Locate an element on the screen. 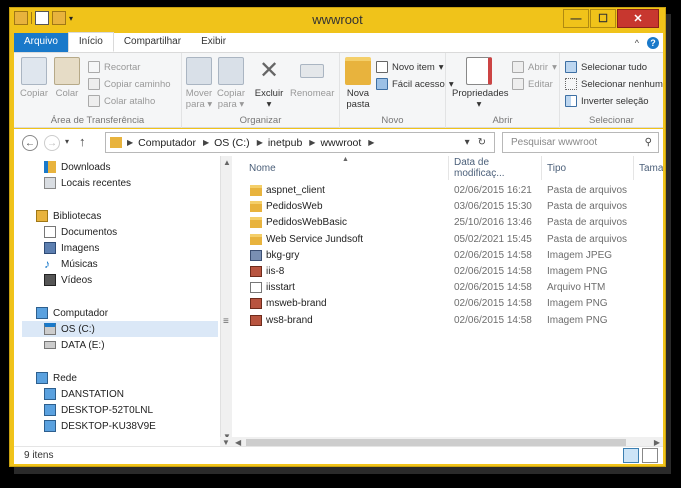  file-row: iisstart 02/06/2015 14:58 Arquivo HTM is located at coordinates (447, 288).